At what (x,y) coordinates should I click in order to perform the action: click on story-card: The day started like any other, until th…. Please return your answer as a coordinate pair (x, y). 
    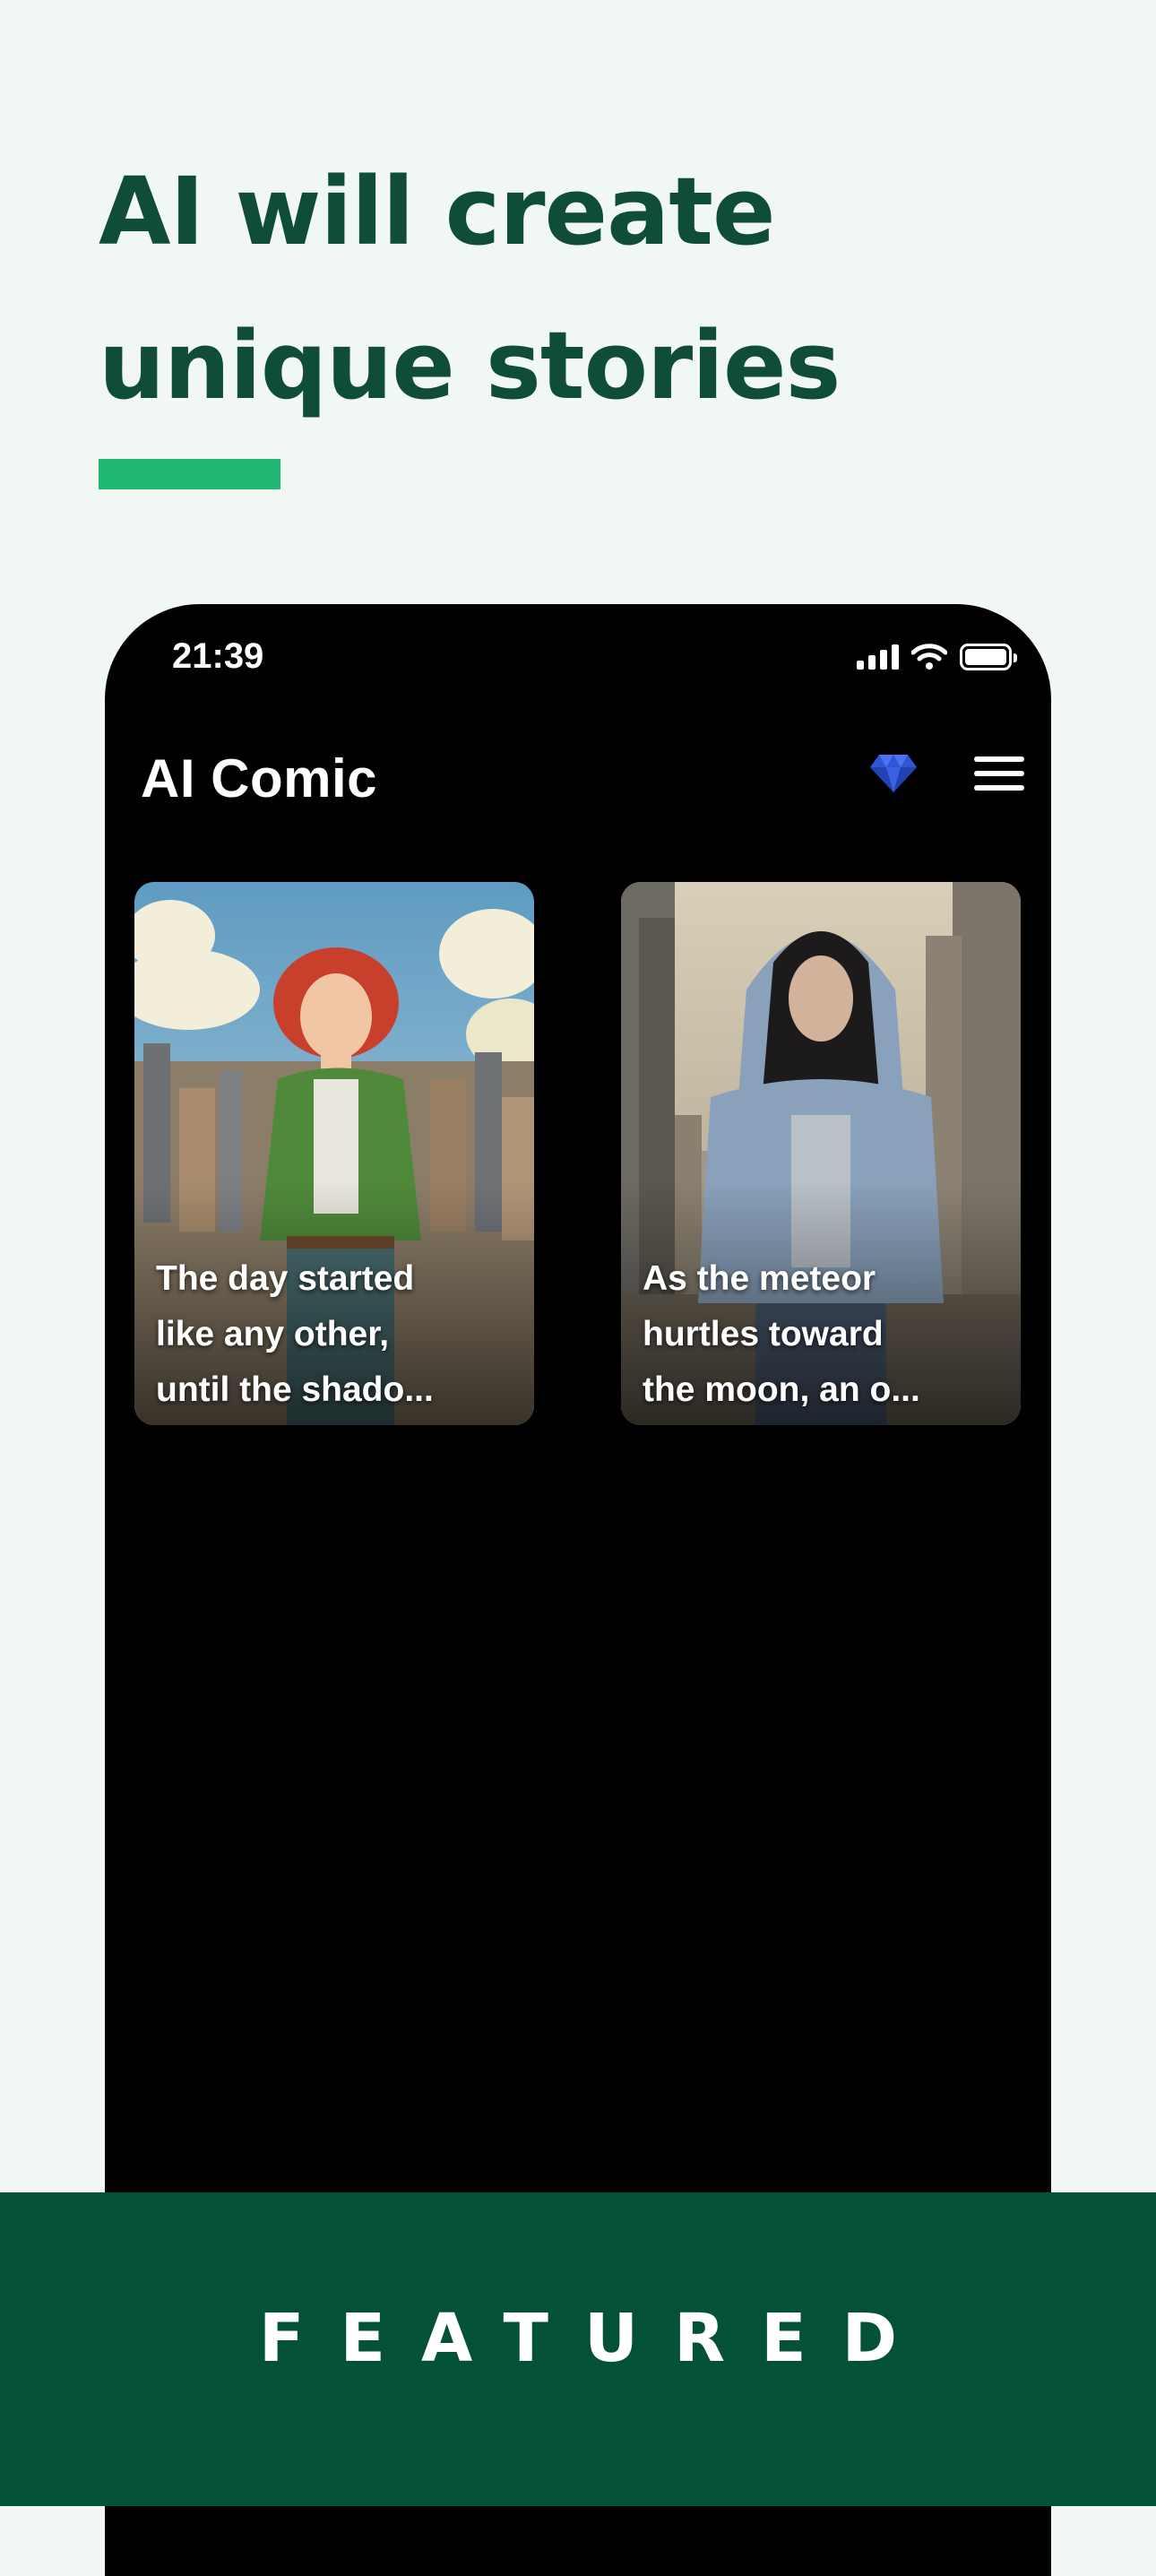
    Looking at the image, I should click on (334, 1153).